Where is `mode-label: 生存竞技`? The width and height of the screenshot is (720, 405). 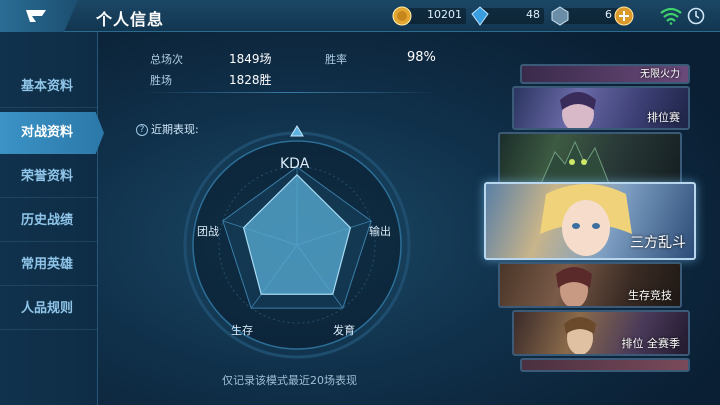 mode-label: 生存竞技 is located at coordinates (650, 295).